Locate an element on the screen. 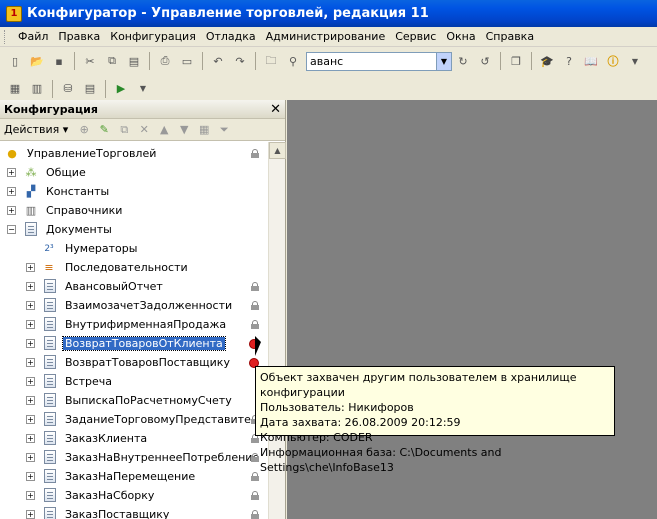 The height and width of the screenshot is (519, 657). tree-item-documents: − Документы is located at coordinates (134, 229).